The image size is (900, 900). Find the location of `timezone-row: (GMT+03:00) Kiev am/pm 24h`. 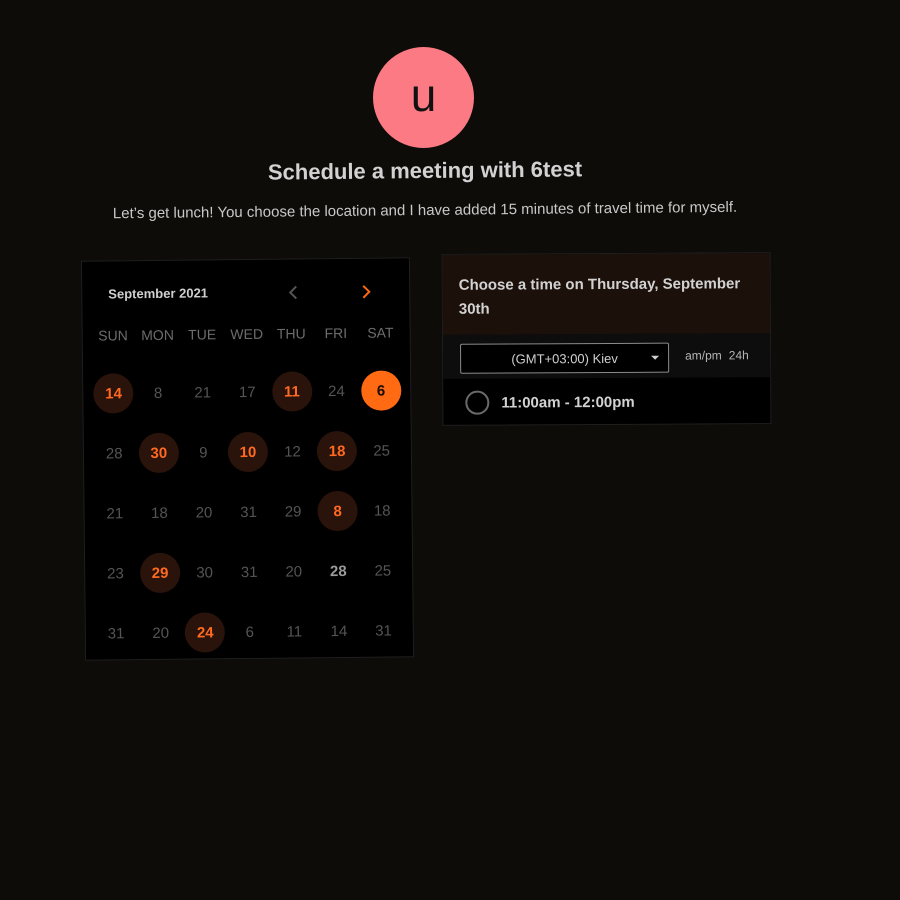

timezone-row: (GMT+03:00) Kiev am/pm 24h is located at coordinates (606, 356).